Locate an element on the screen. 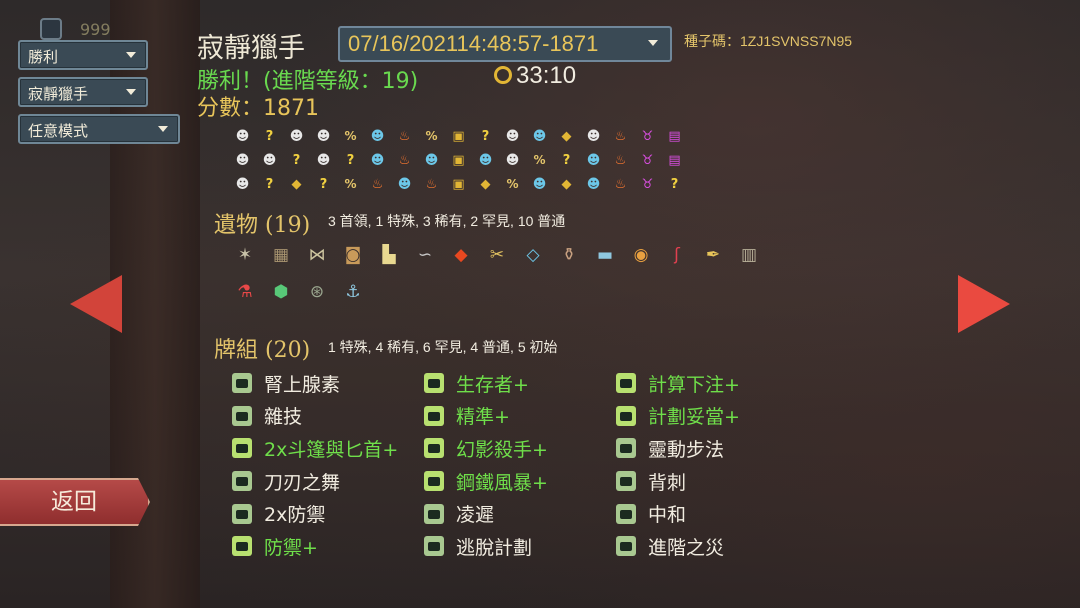 The image size is (1080, 608). war-paint-wood-relic-icon: ▦ is located at coordinates (281, 255).